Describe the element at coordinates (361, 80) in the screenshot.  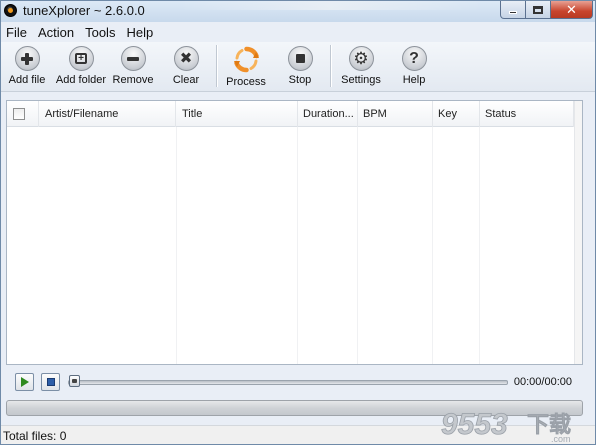
I see `settings-label: Settings` at that location.